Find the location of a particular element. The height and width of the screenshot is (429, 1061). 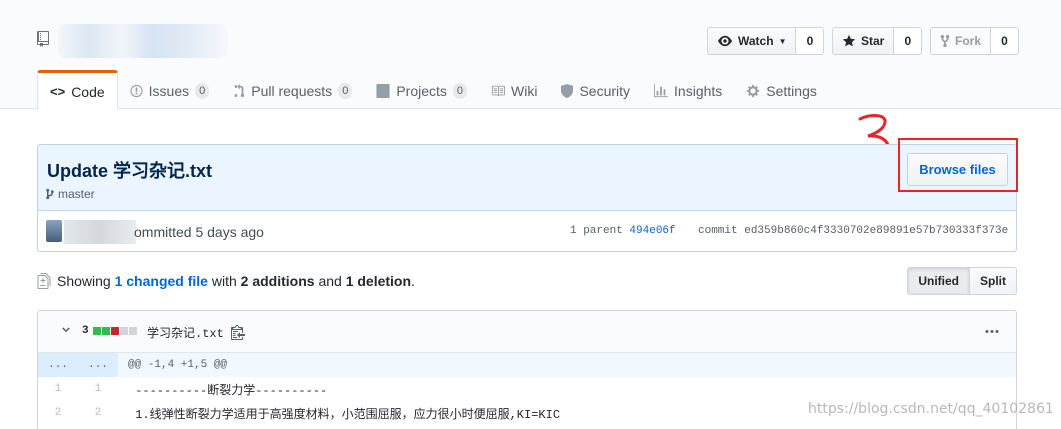

shield-icon is located at coordinates (567, 90).